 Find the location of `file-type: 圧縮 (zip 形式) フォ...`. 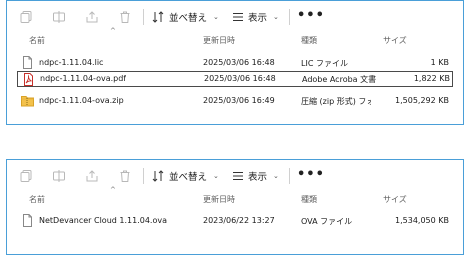

file-type: 圧縮 (zip 形式) フォ... is located at coordinates (336, 101).